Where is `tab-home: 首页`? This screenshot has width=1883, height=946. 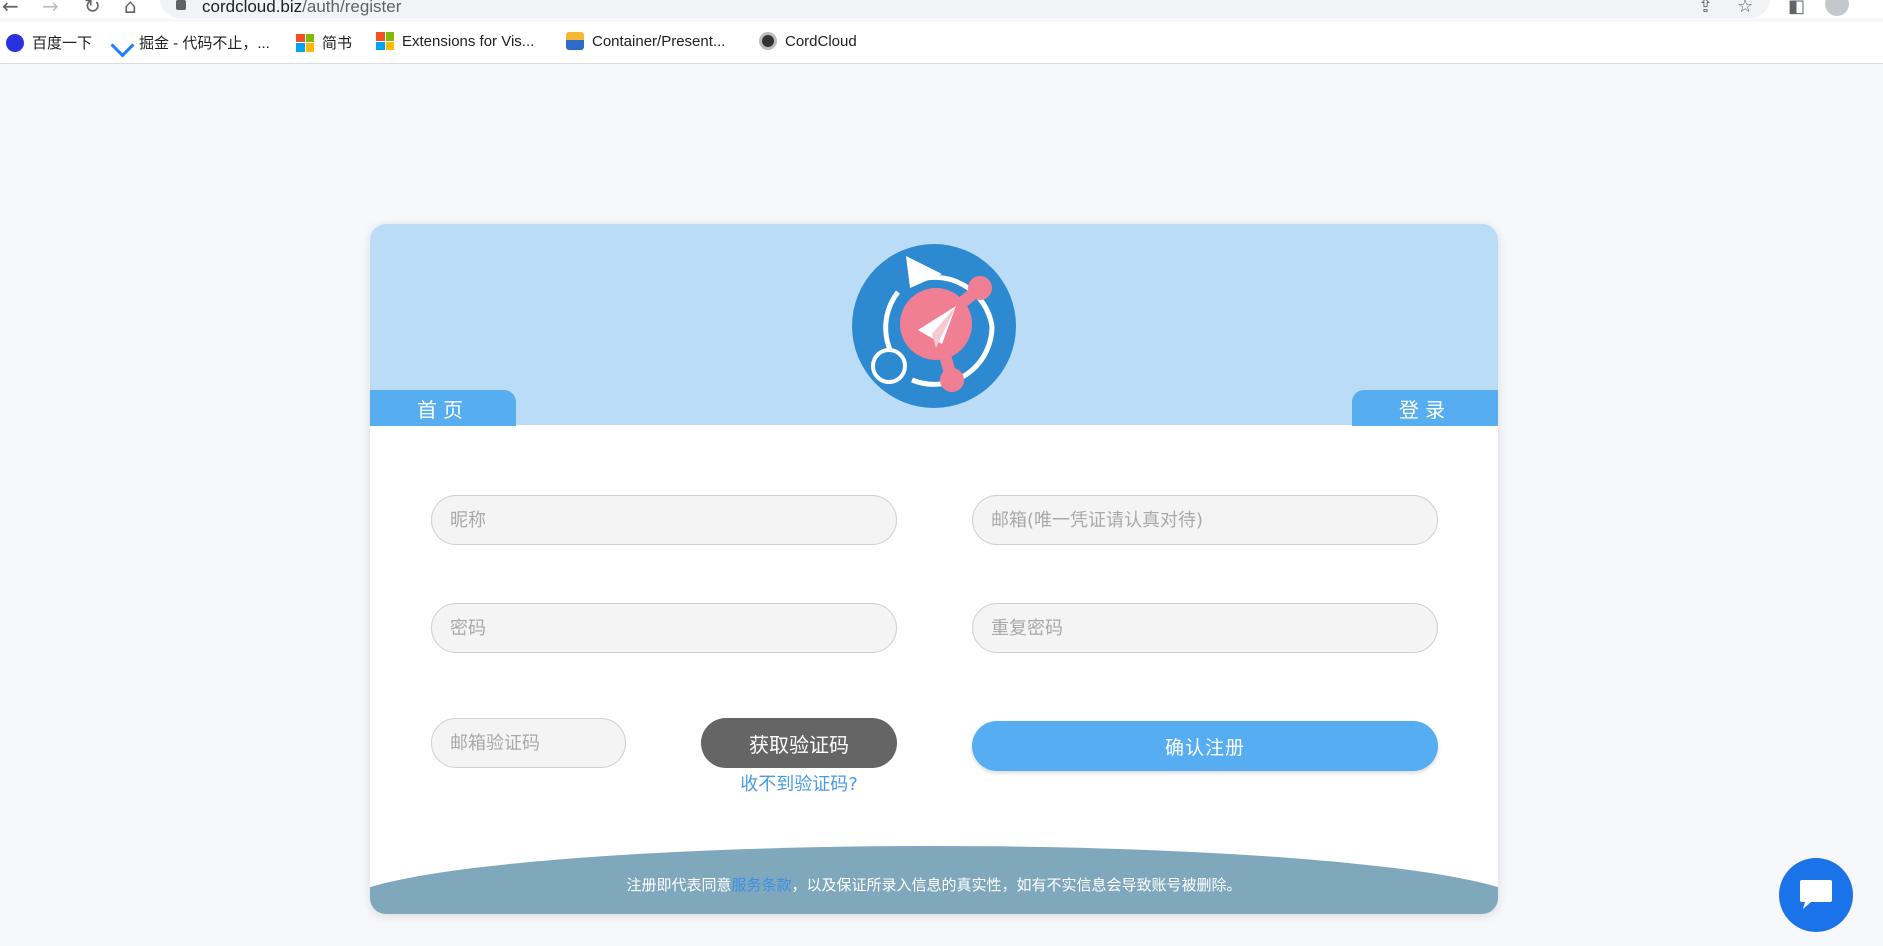
tab-home: 首页 is located at coordinates (443, 408).